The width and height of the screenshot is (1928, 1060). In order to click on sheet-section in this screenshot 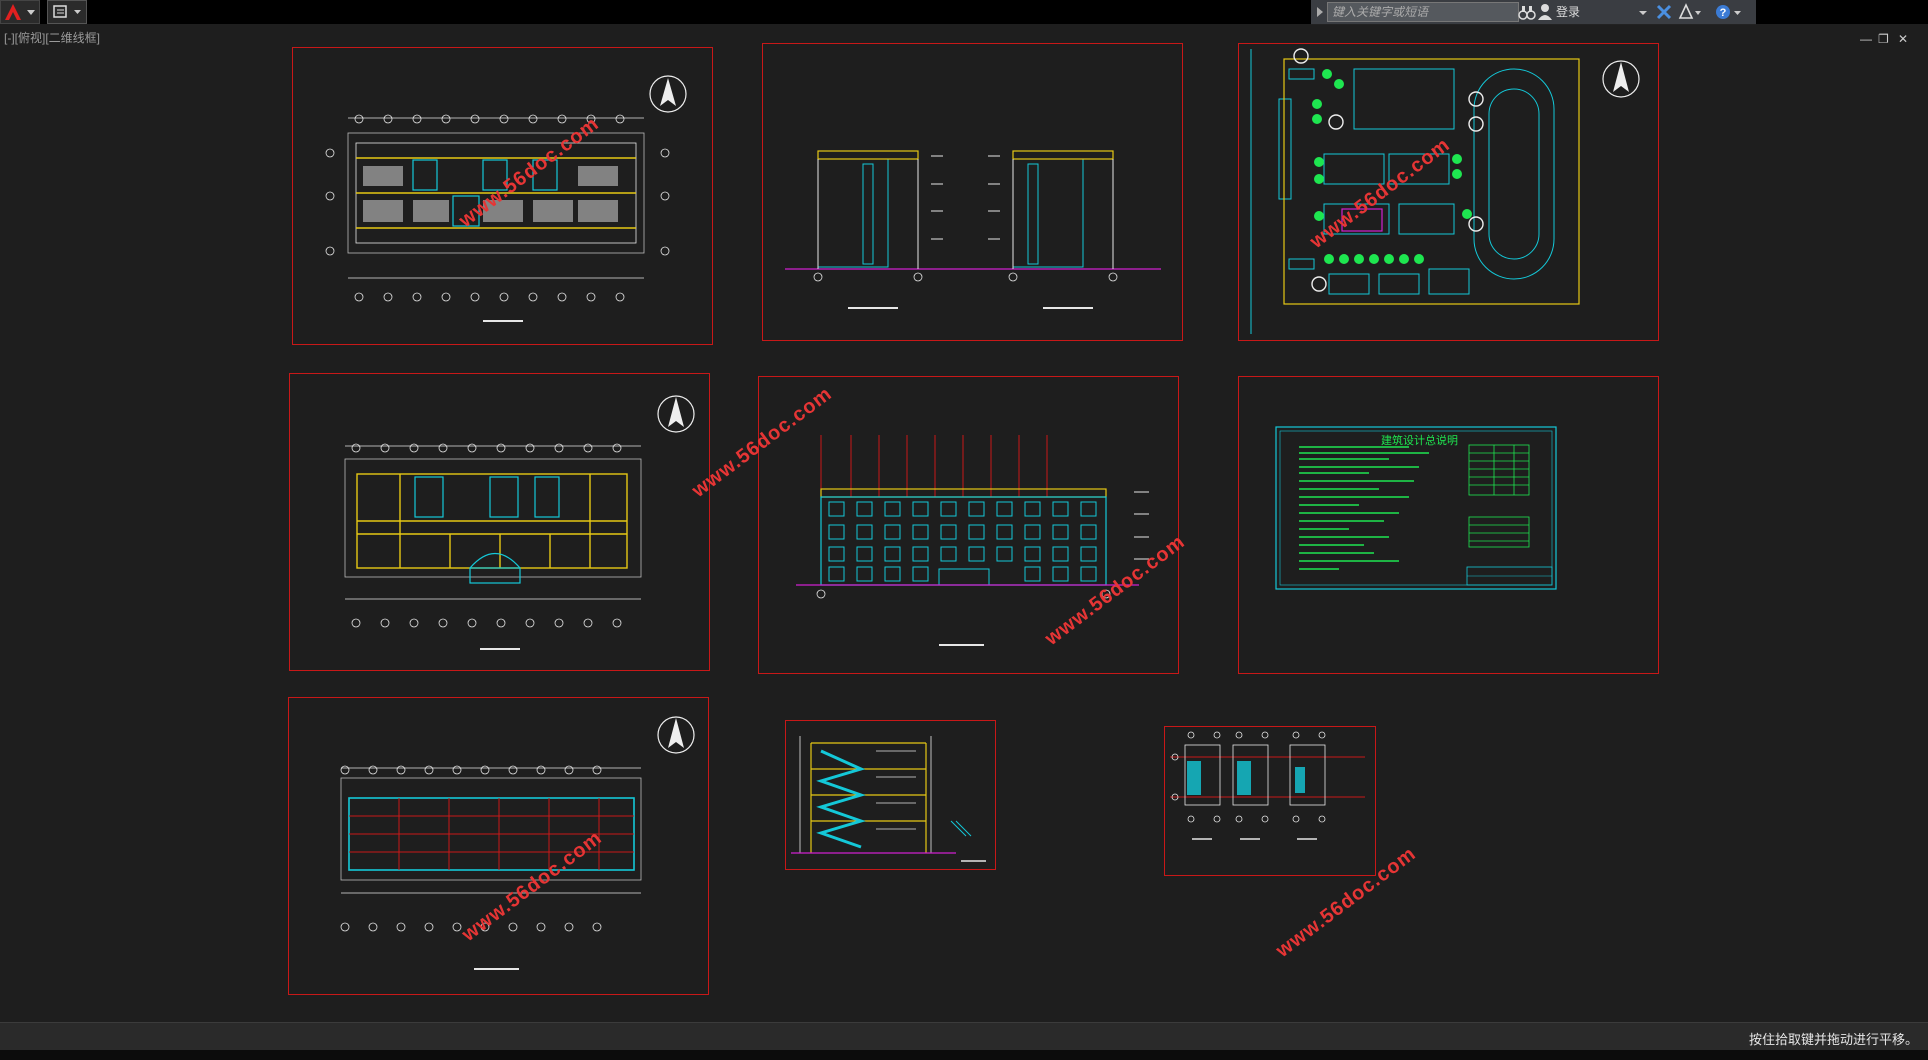, I will do `click(890, 795)`.